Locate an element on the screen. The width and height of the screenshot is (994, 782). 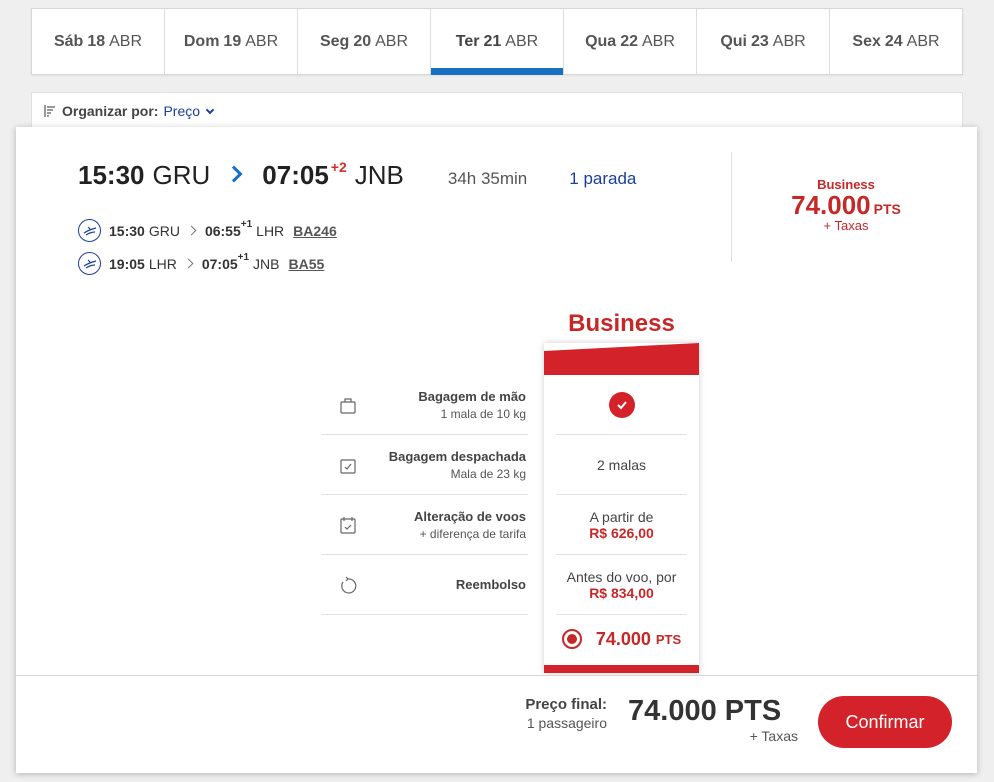
sort-value: Preço is located at coordinates (182, 111).